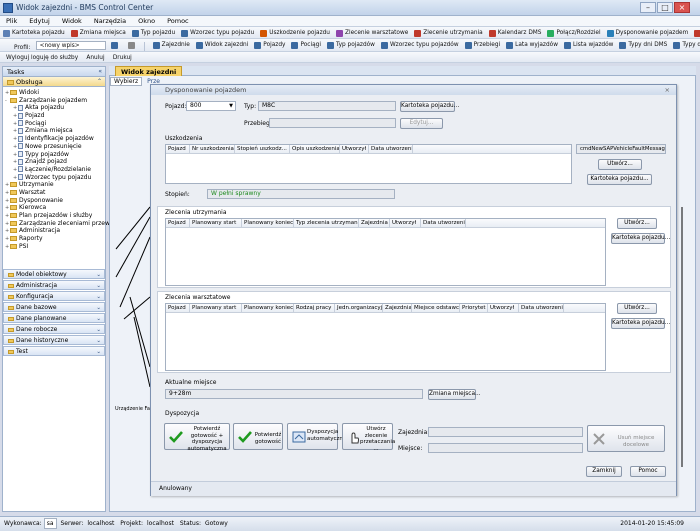 This screenshot has width=700, height=531. Describe the element at coordinates (55, 216) in the screenshot. I see `tree-item: + Plan przejazdów i służby` at that location.